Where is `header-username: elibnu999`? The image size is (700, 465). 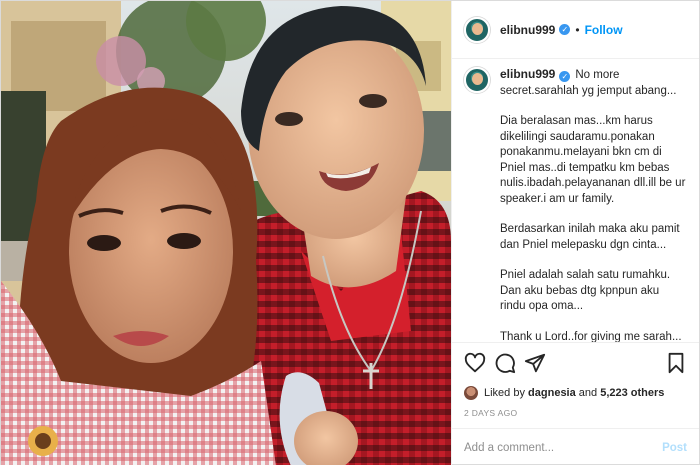 header-username: elibnu999 is located at coordinates (527, 30).